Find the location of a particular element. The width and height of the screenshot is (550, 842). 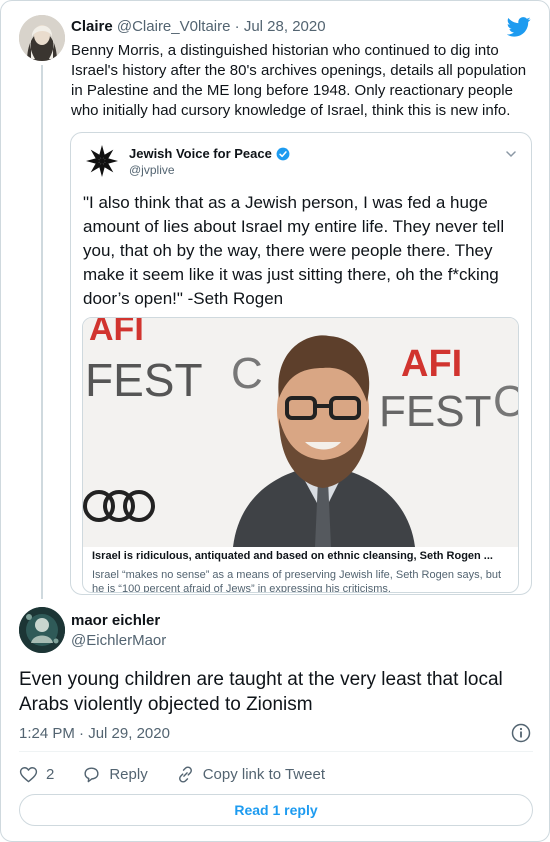

quoted-author-name: Jewish Voice for Peace is located at coordinates (209, 153).